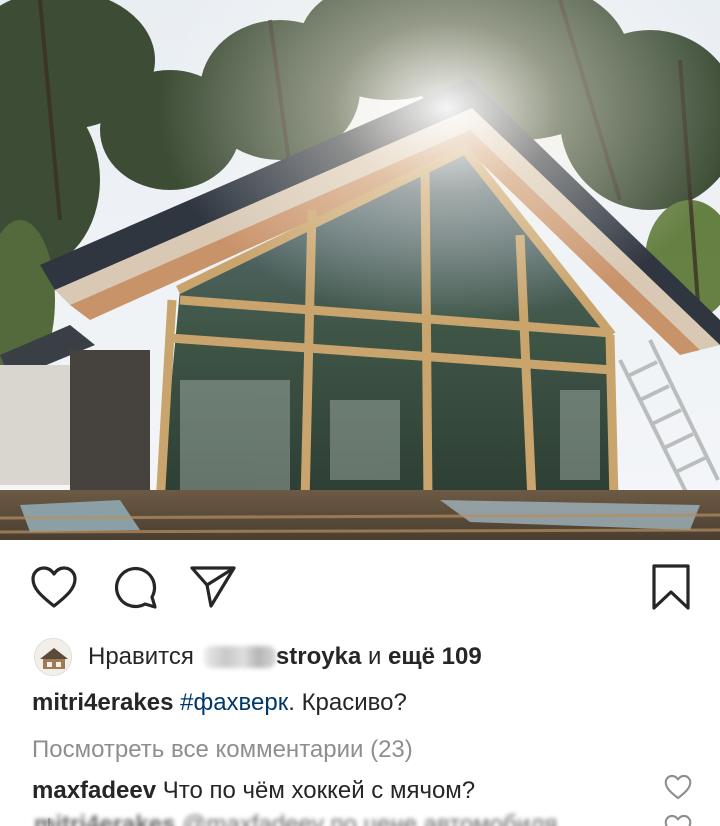 The image size is (720, 826). What do you see at coordinates (347, 702) in the screenshot?
I see `caption-text: . Красиво?` at bounding box center [347, 702].